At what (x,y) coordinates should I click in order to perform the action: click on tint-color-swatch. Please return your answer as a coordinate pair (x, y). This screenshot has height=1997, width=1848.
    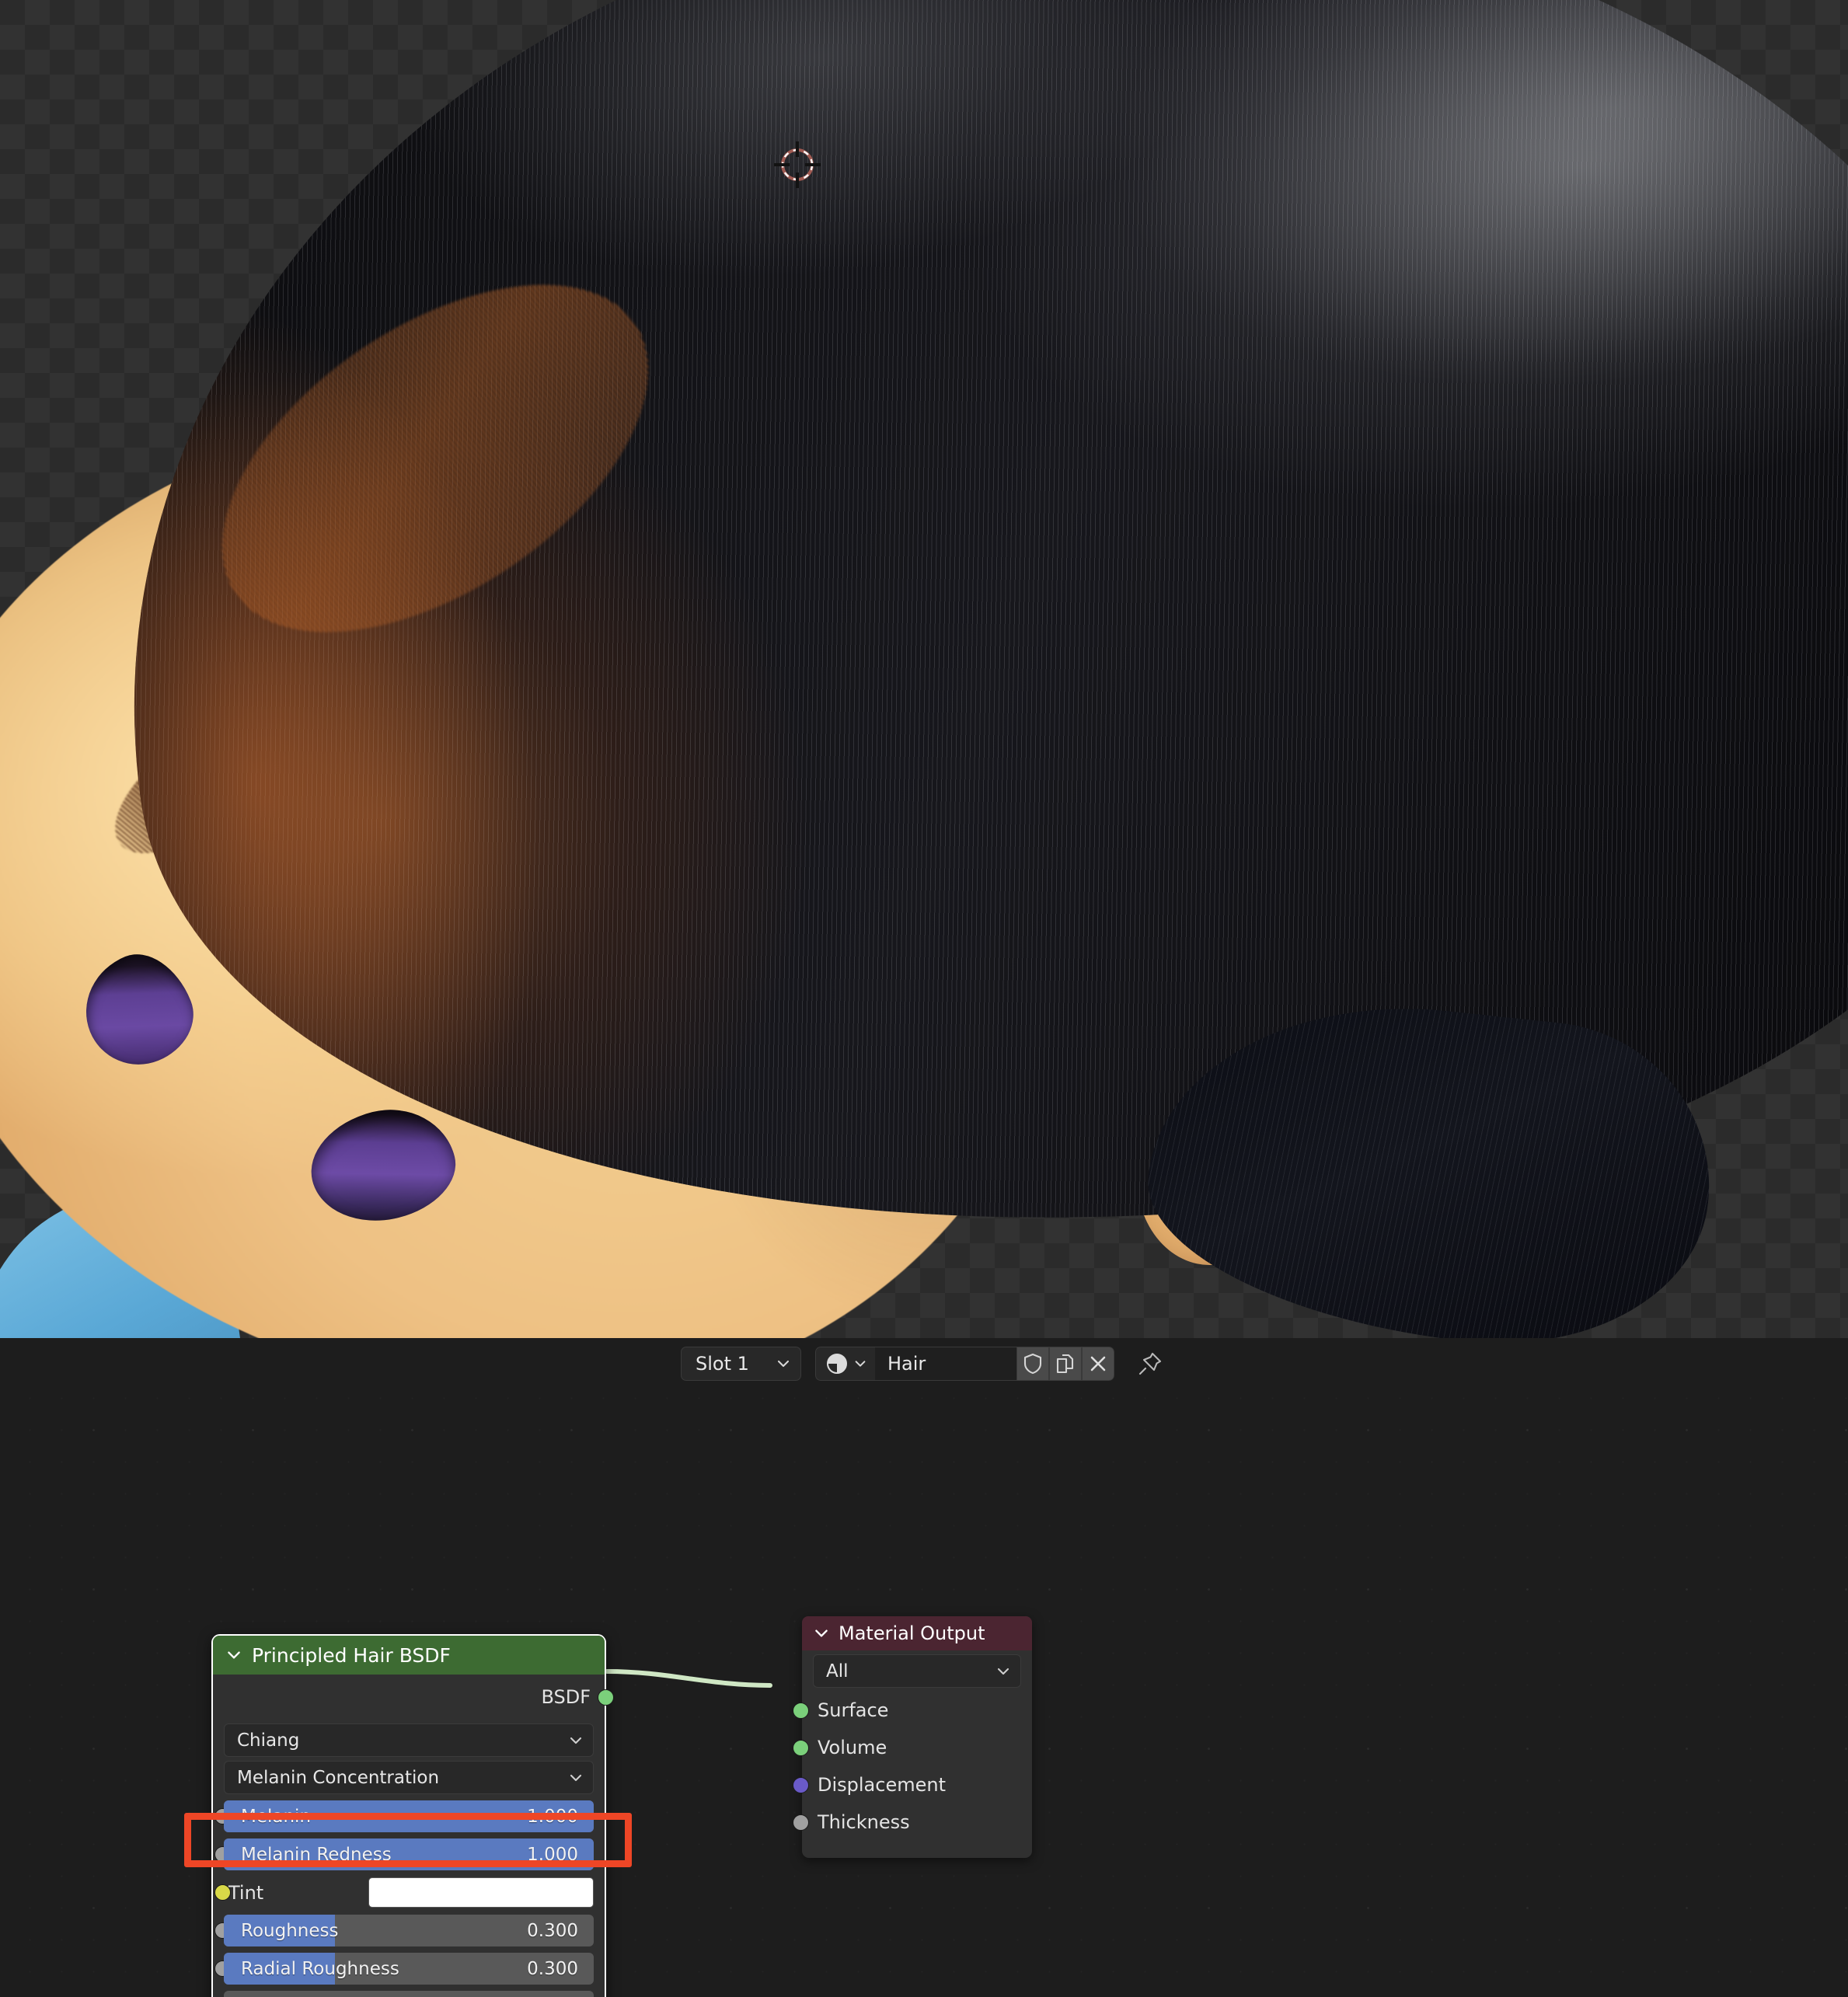
    Looking at the image, I should click on (481, 1893).